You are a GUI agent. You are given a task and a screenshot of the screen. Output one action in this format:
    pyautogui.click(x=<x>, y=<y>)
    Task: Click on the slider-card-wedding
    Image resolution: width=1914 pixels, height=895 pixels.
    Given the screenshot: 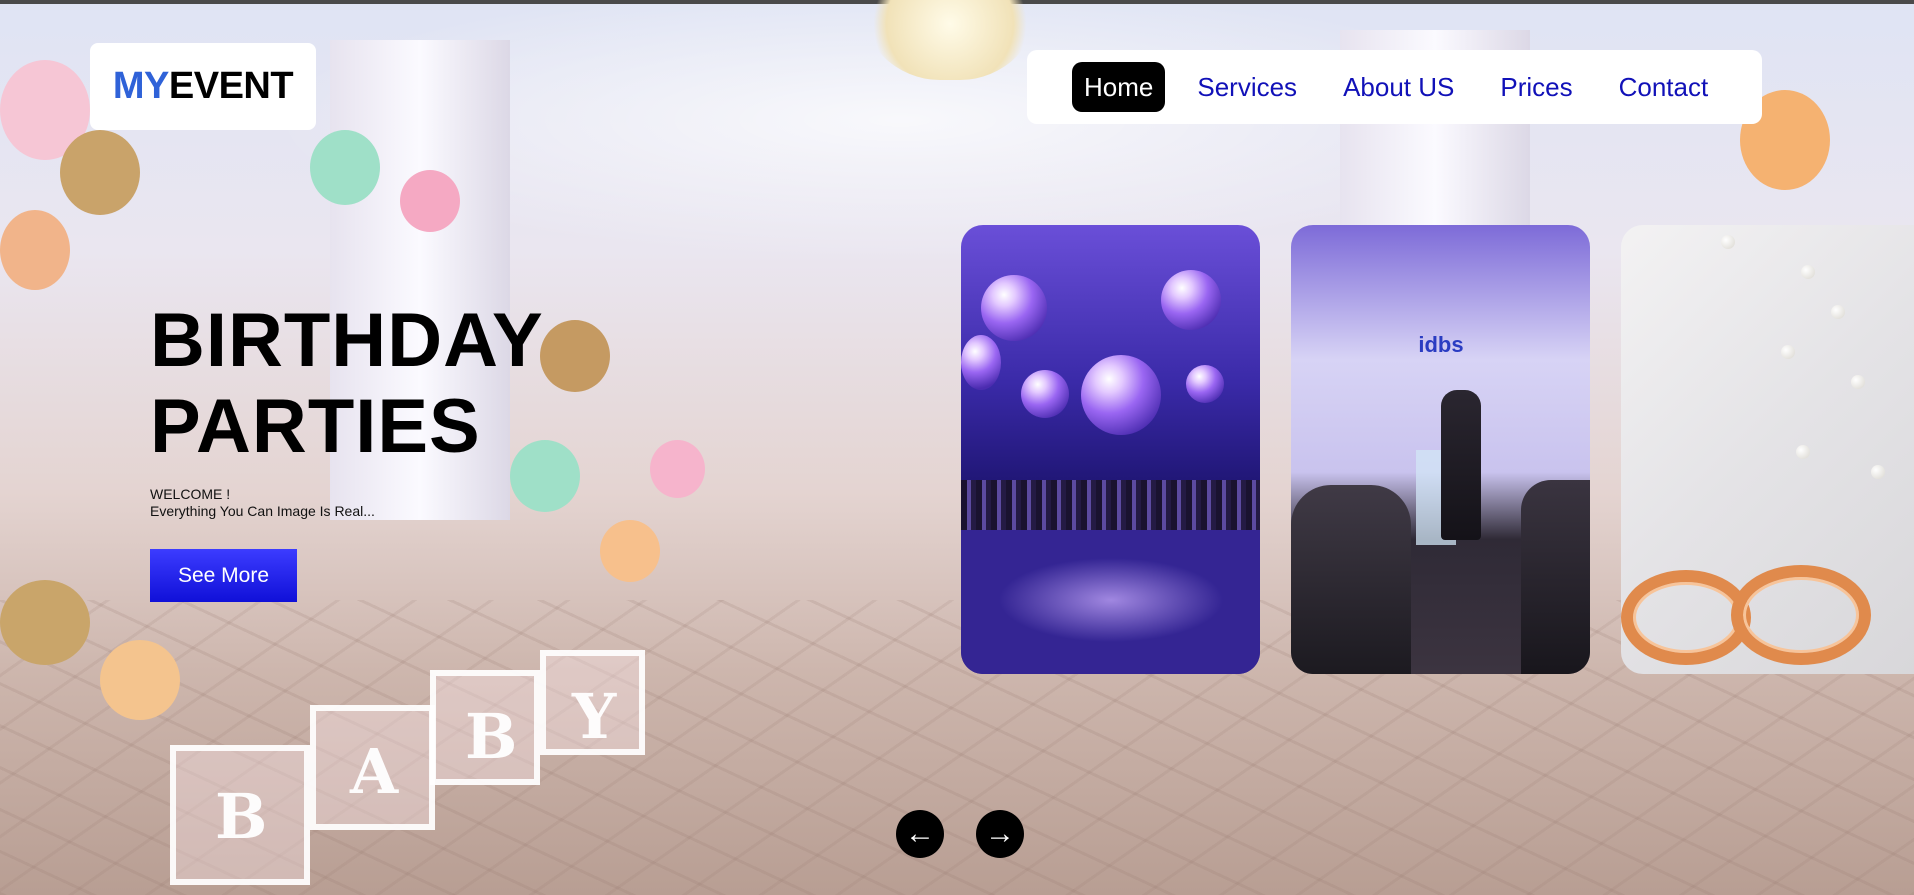 What is the action you would take?
    pyautogui.click(x=1767, y=449)
    